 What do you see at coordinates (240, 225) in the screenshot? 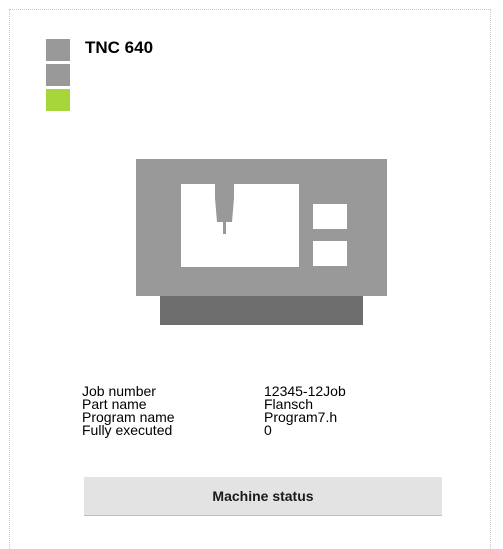
I see `machine-window` at bounding box center [240, 225].